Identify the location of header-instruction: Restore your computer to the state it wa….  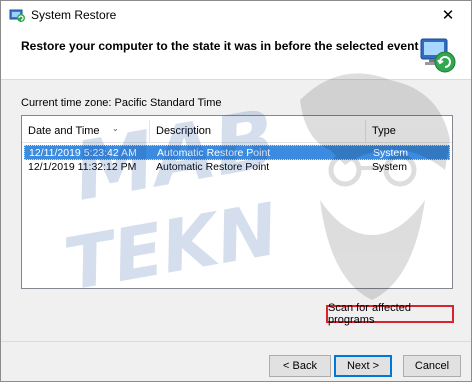
(220, 46).